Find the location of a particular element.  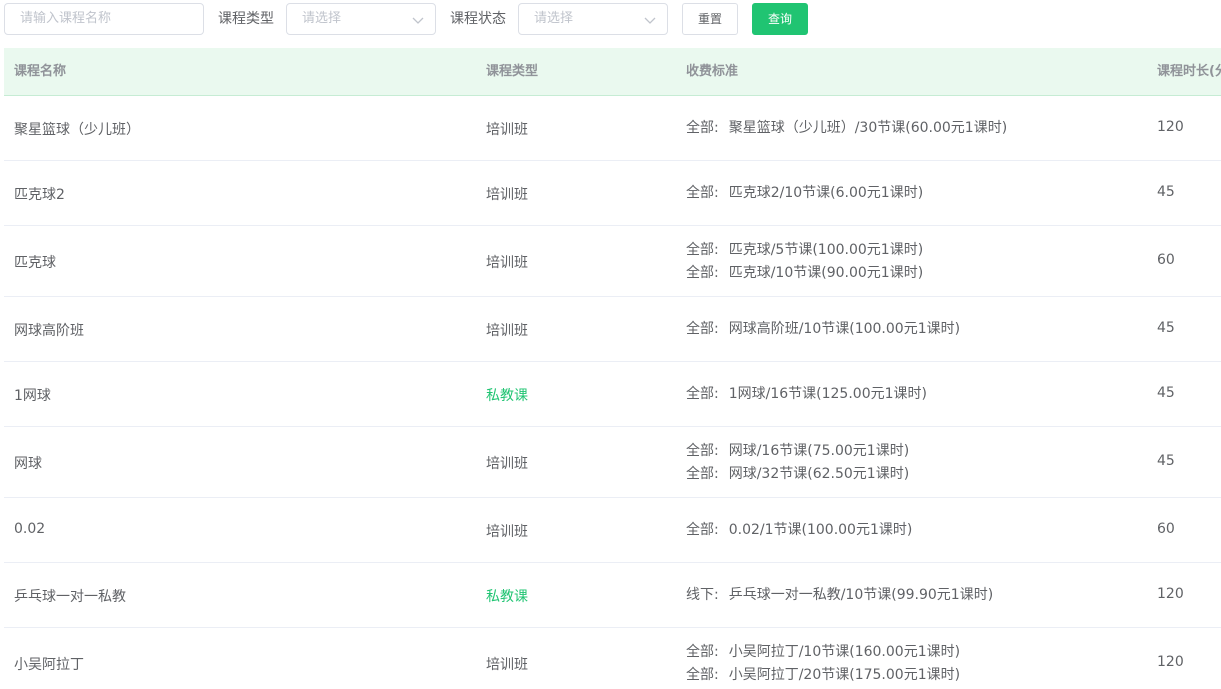

fee-text: 网球高阶班/10节课(100.00元1课时) is located at coordinates (844, 329).